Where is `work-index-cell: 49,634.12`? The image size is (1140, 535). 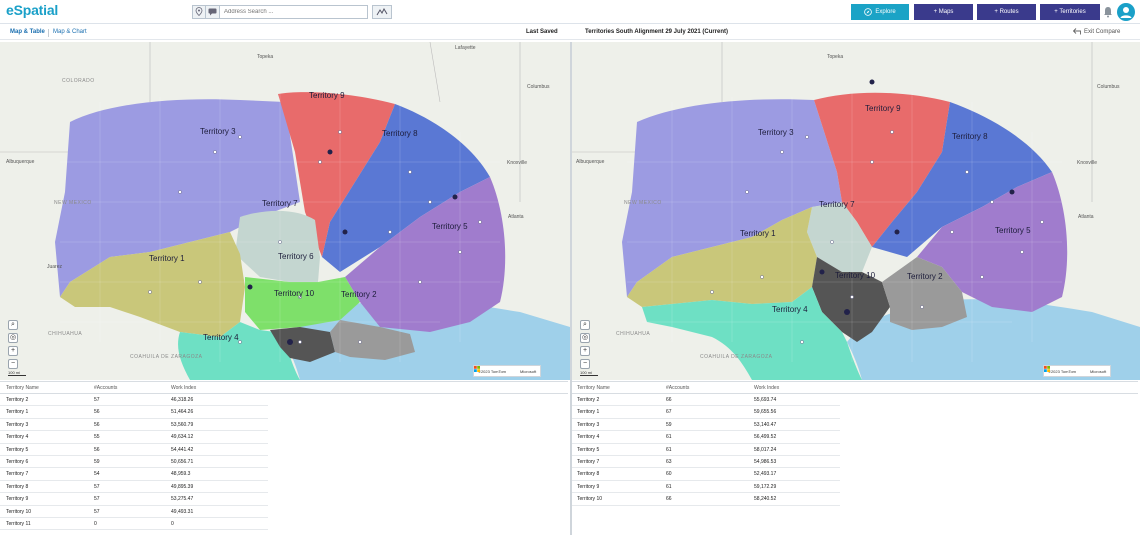
work-index-cell: 49,634.12 is located at coordinates (182, 437).